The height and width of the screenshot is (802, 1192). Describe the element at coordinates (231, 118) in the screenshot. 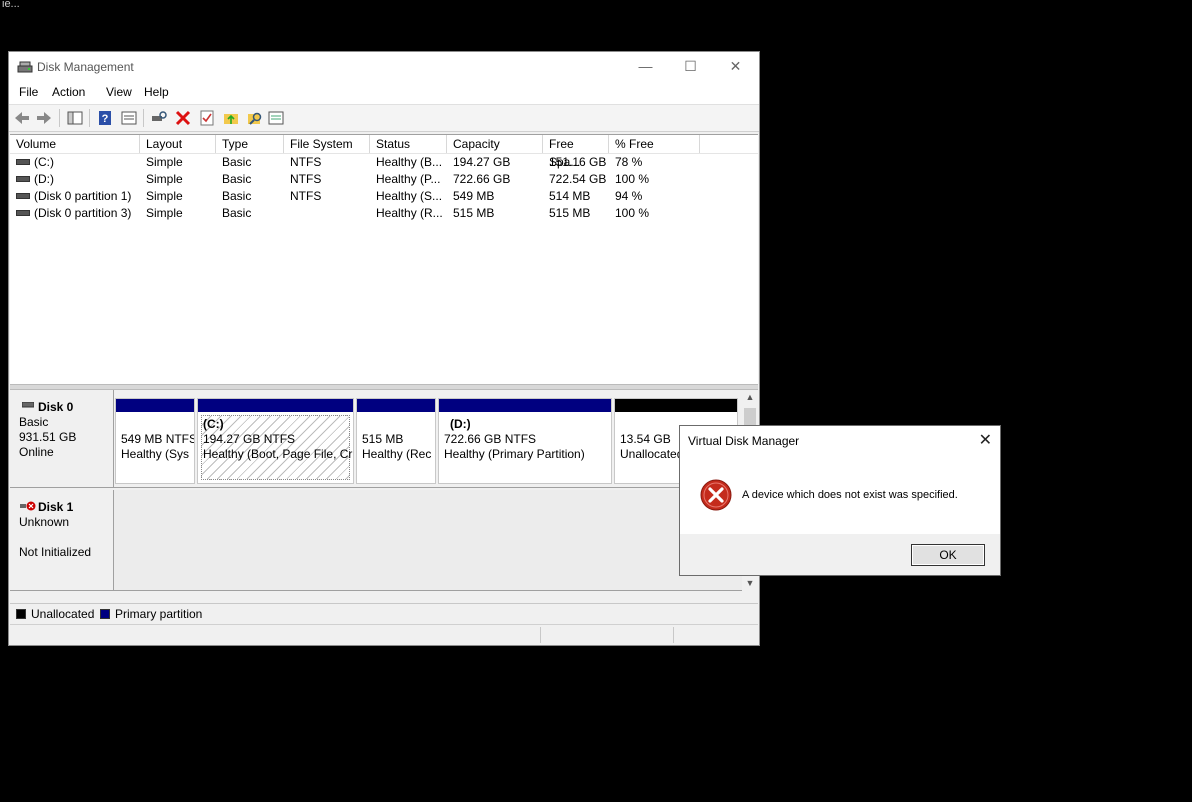

I see `folder-up-icon` at that location.